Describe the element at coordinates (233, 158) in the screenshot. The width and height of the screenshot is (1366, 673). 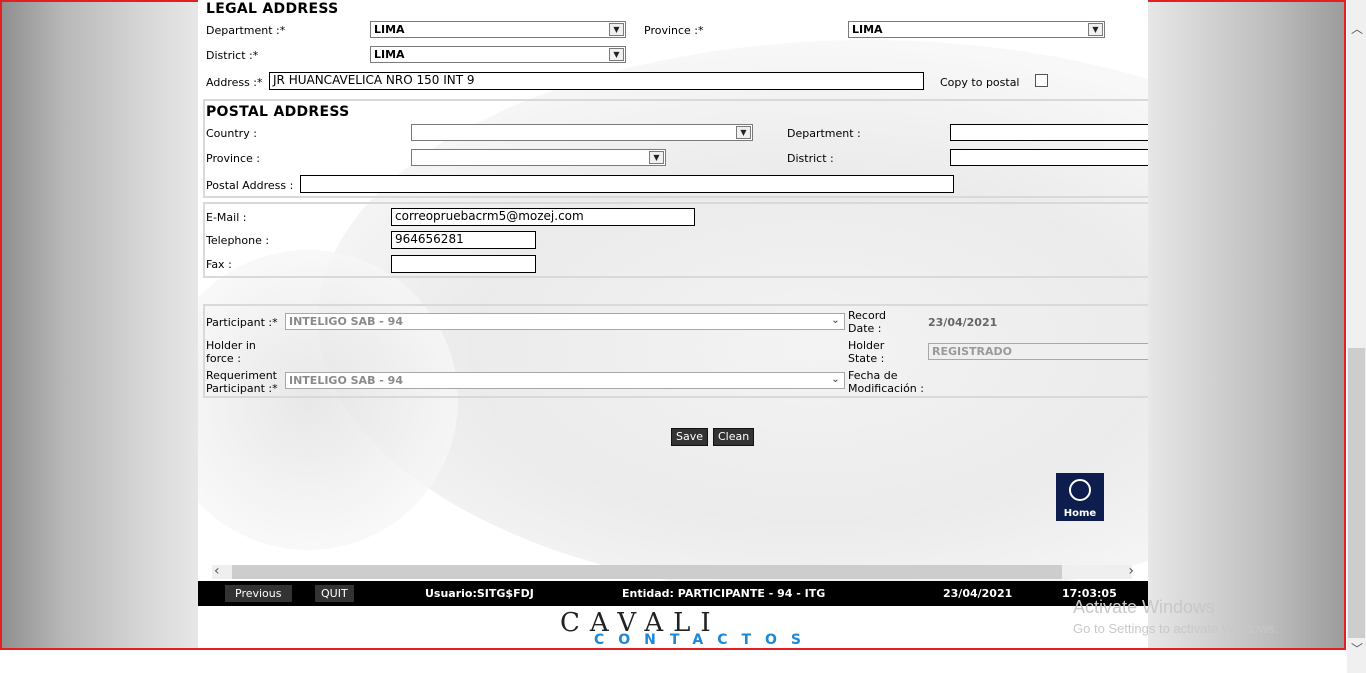
I see `postal-province-label: Province :` at that location.